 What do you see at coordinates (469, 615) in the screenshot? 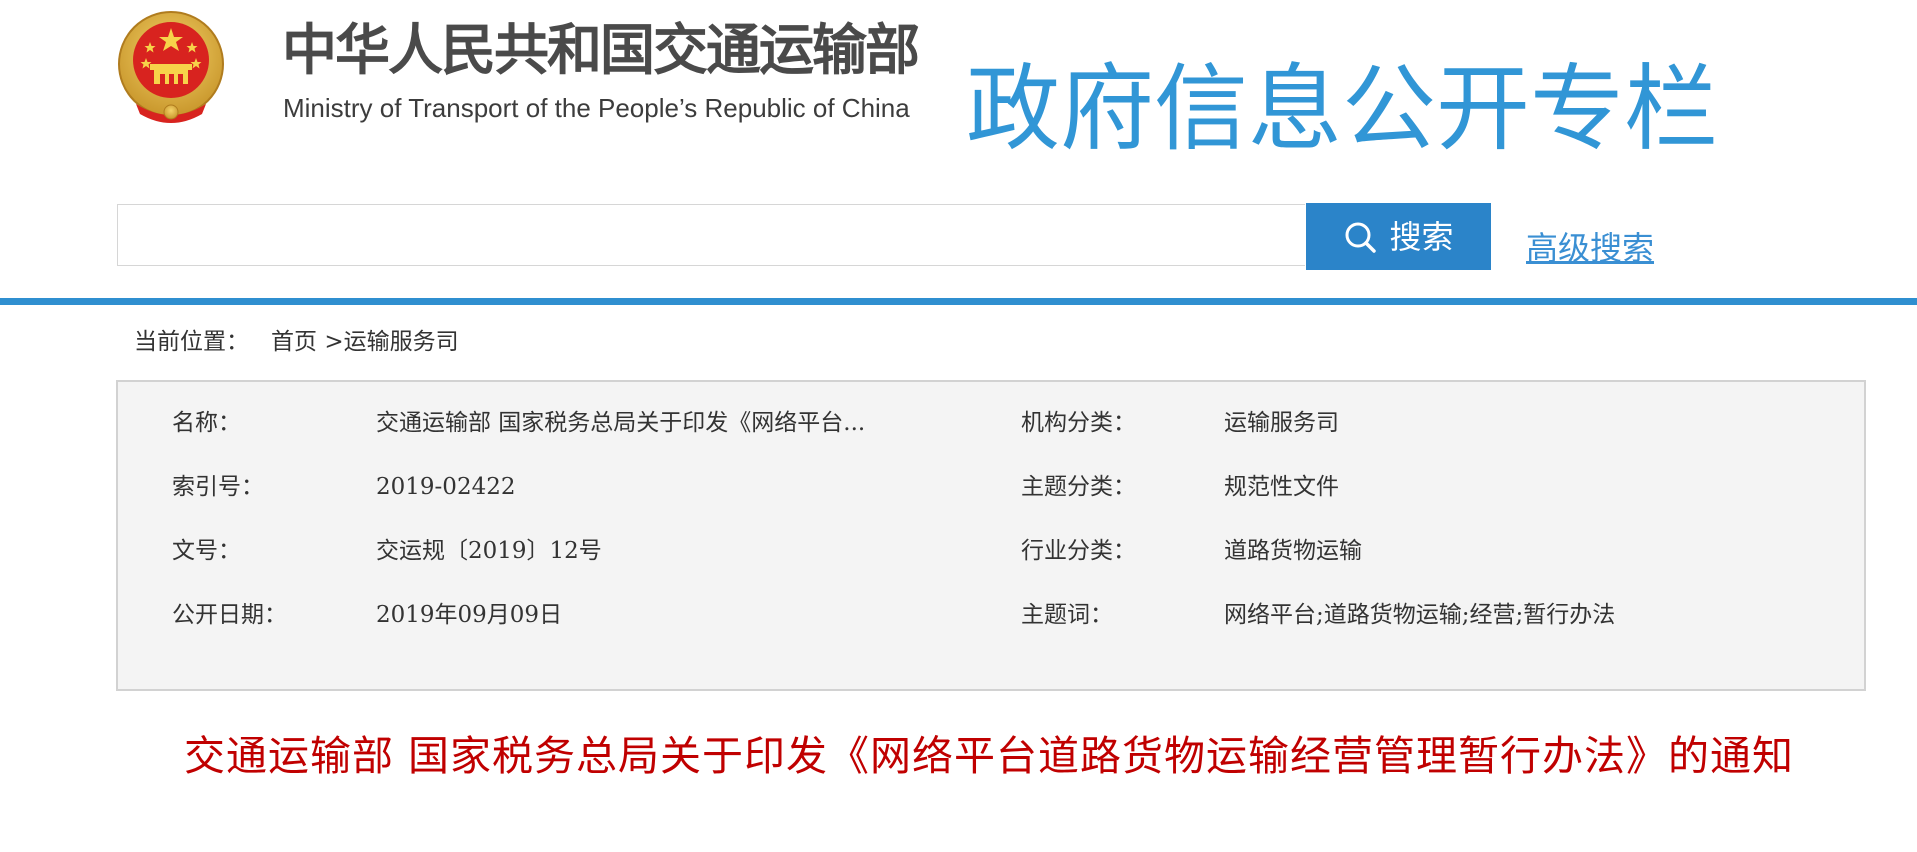
I see `meta-value-publish-date: 2019年09月09日` at bounding box center [469, 615].